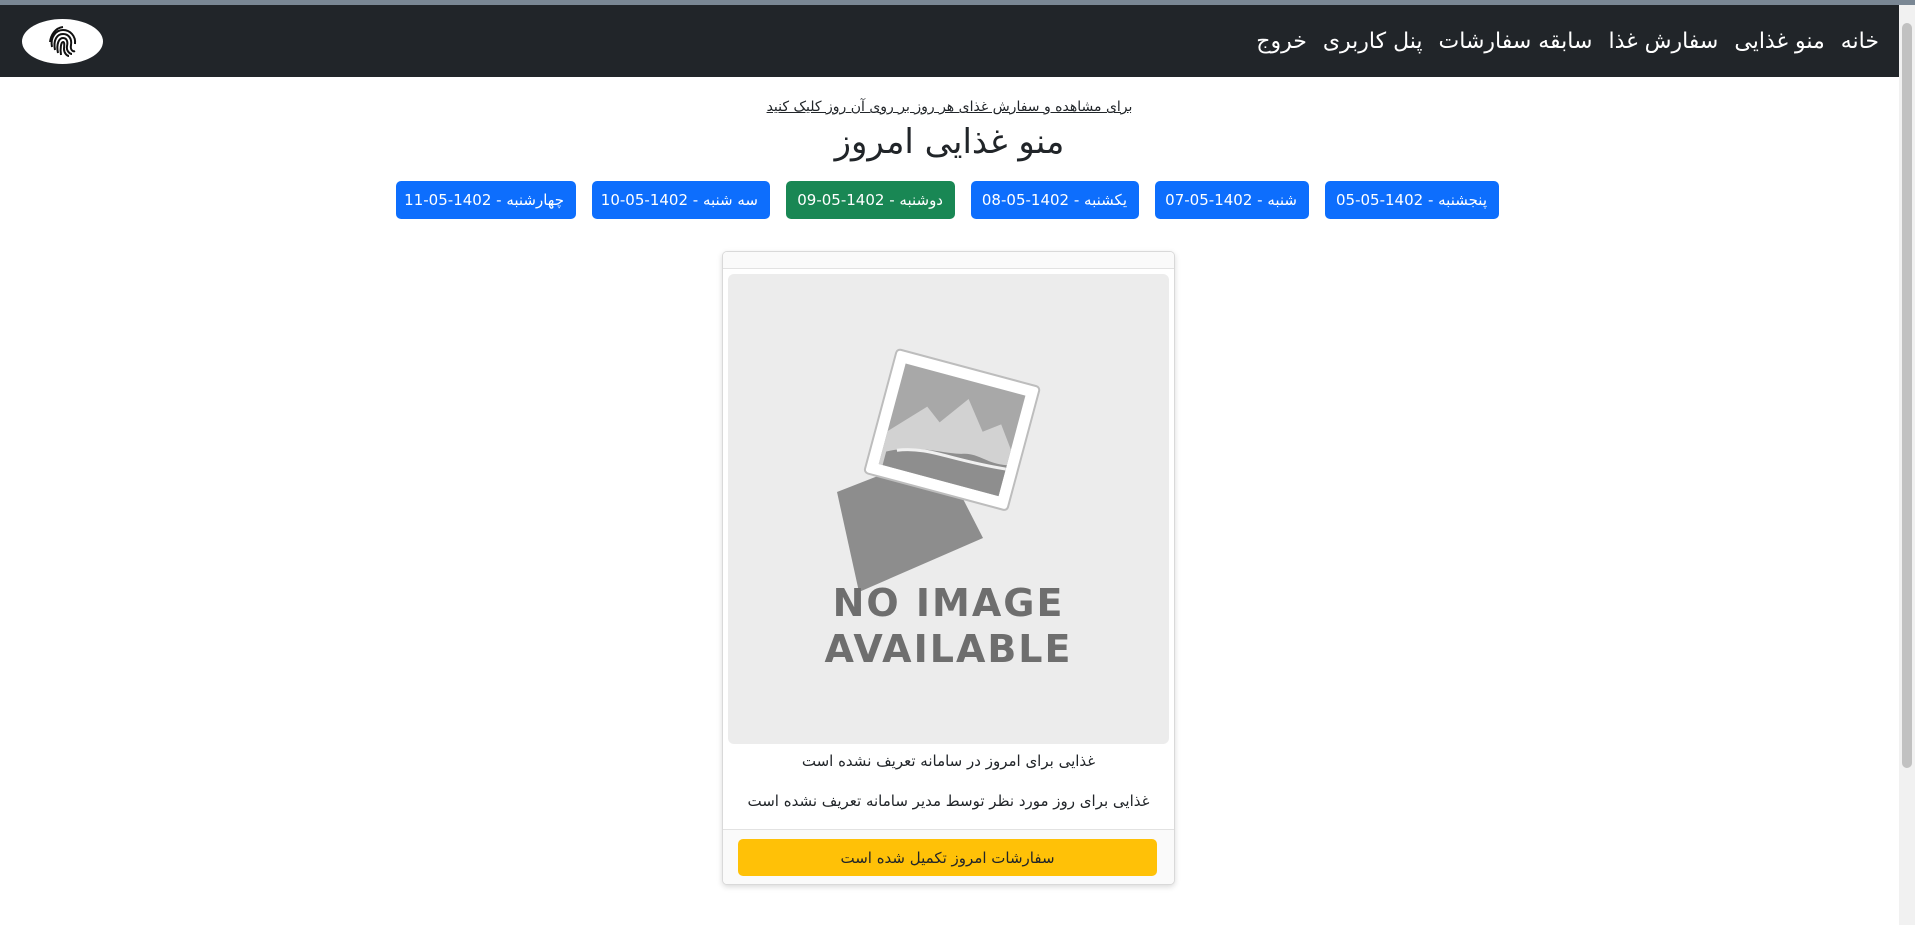  I want to click on day-button: چهارشنبه - 1402-05-11, so click(486, 200).